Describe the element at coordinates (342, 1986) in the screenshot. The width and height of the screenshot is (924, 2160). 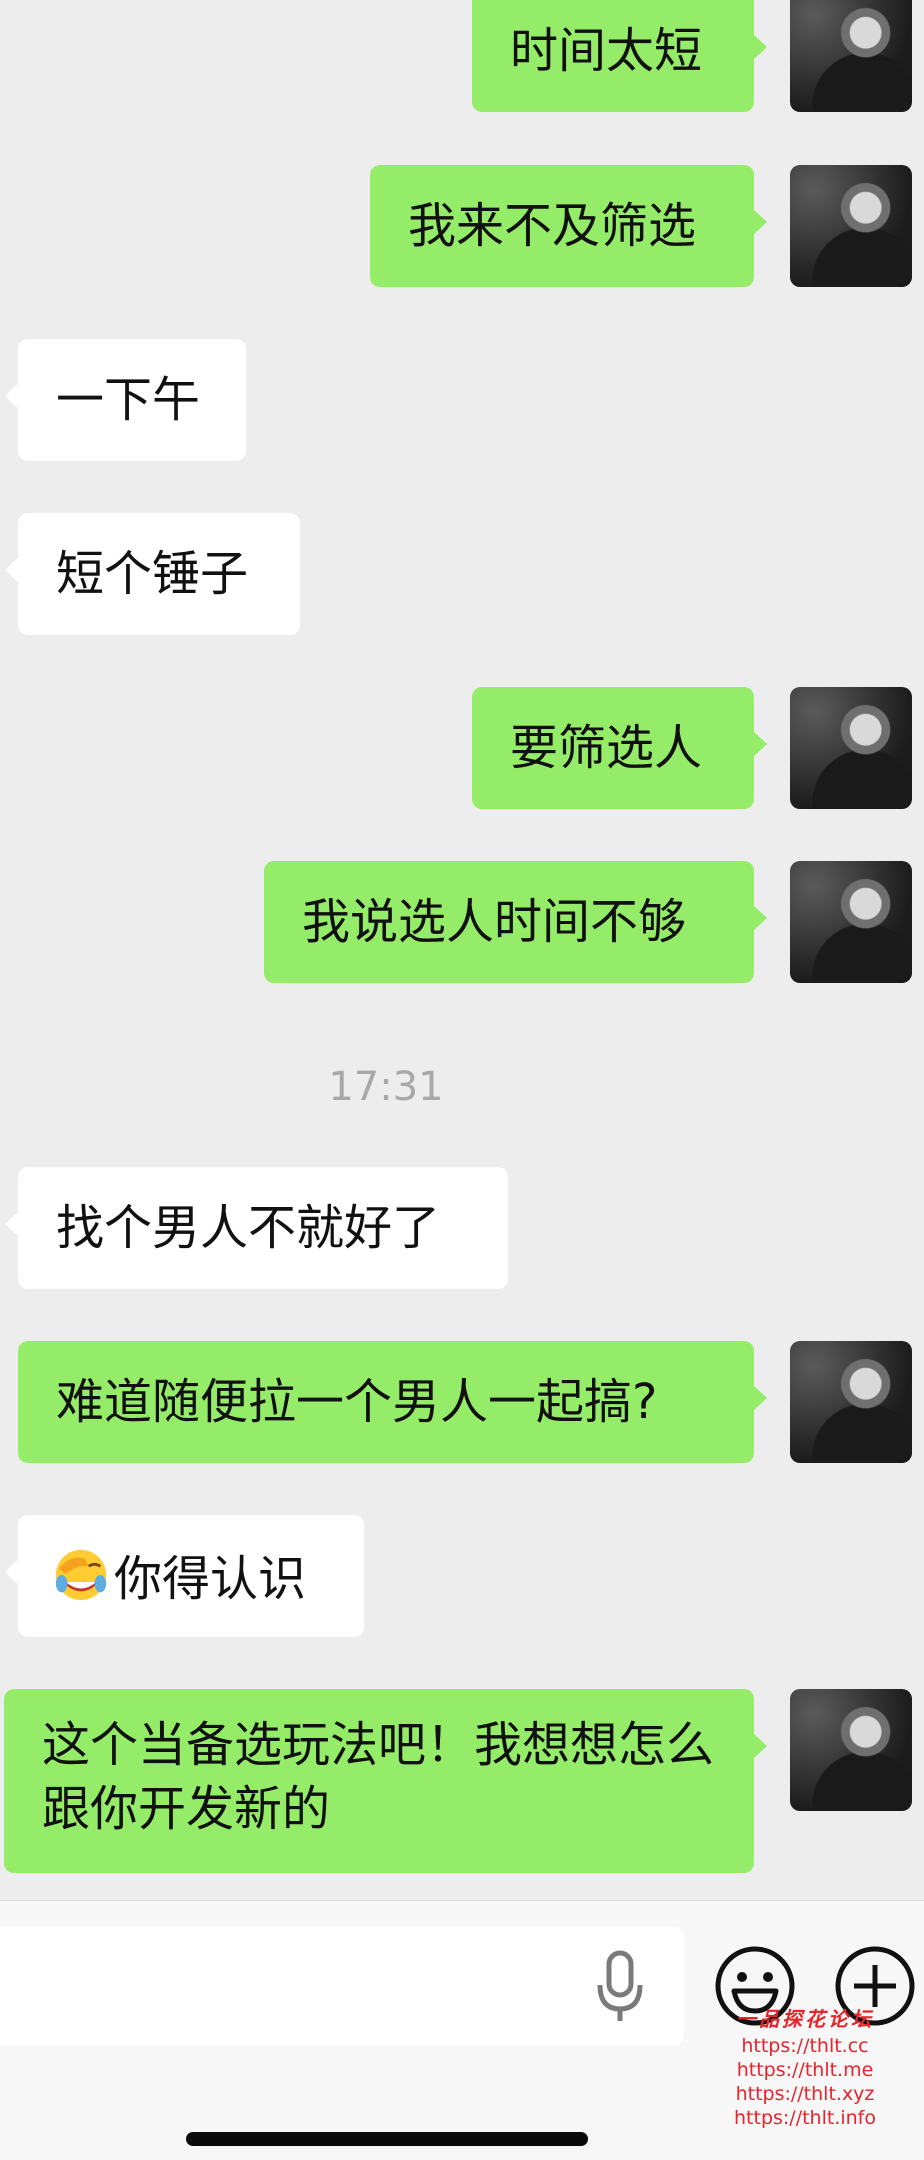
I see `message-input` at that location.